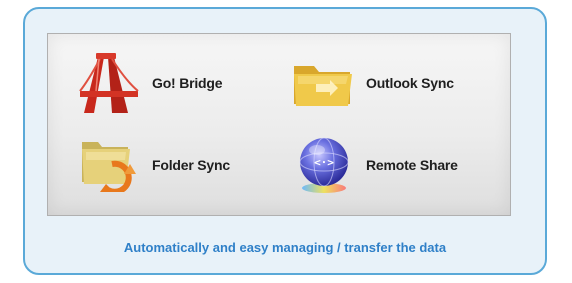 The image size is (572, 283). I want to click on feature-go-bridge: Go! Bridge, so click(178, 83).